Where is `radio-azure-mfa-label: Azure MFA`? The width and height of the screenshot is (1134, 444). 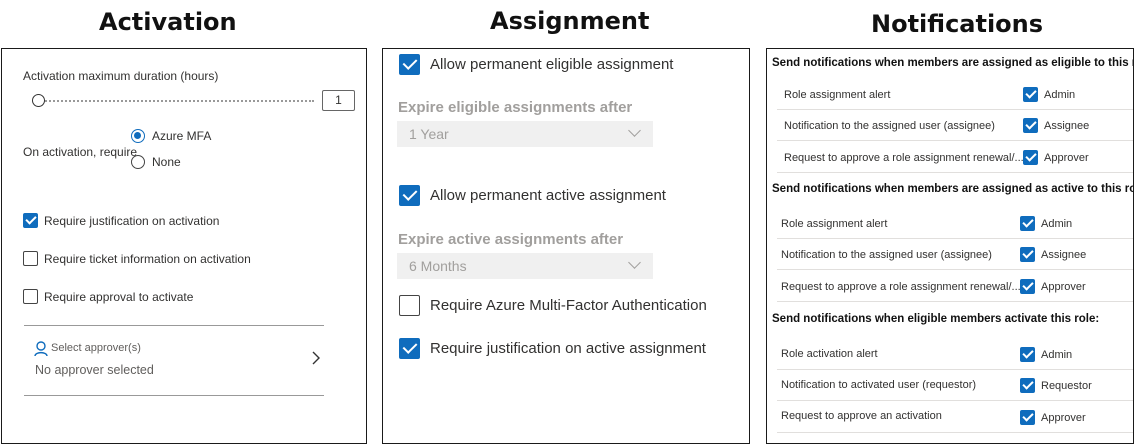
radio-azure-mfa-label: Azure MFA is located at coordinates (182, 136).